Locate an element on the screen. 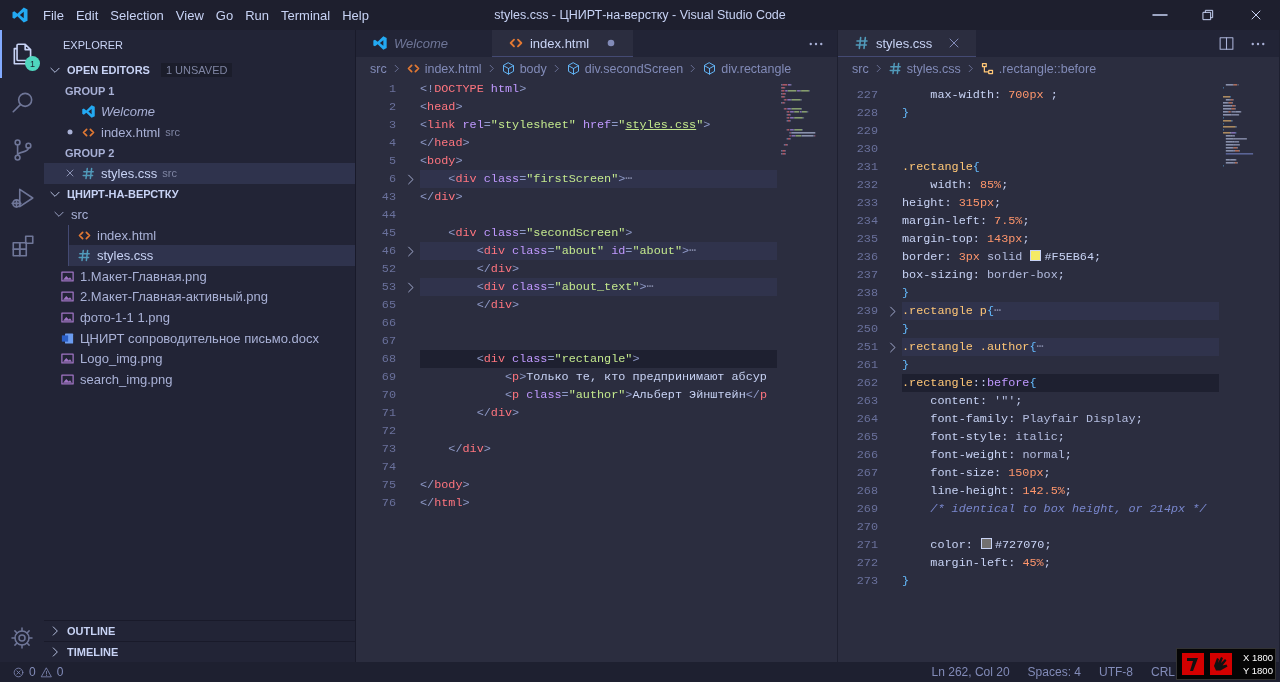 The height and width of the screenshot is (682, 1280). code-line: <div class="secondScreen"> is located at coordinates (540, 233).